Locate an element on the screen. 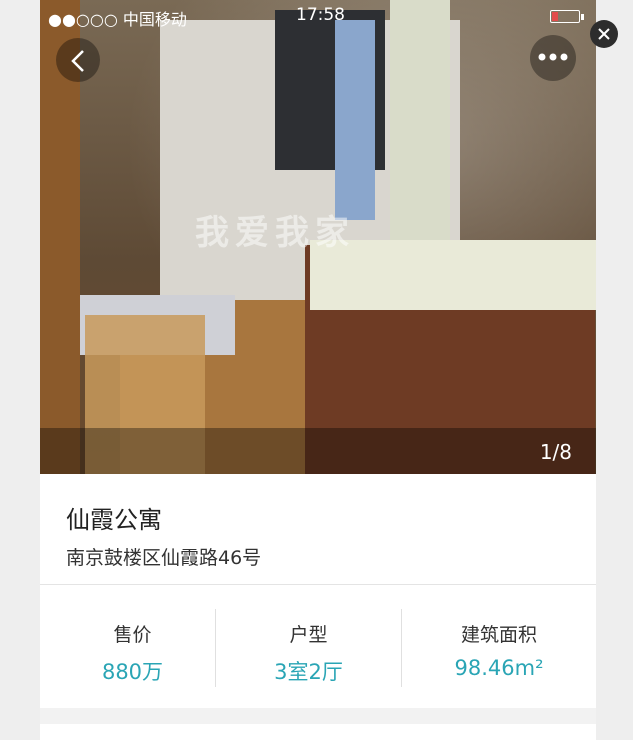 The height and width of the screenshot is (740, 633). carrier-label: ●●○○○ 中国移动 is located at coordinates (117, 19).